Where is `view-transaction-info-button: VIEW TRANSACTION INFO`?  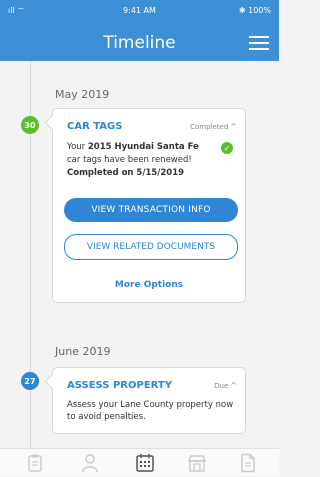
view-transaction-info-button: VIEW TRANSACTION INFO is located at coordinates (151, 210).